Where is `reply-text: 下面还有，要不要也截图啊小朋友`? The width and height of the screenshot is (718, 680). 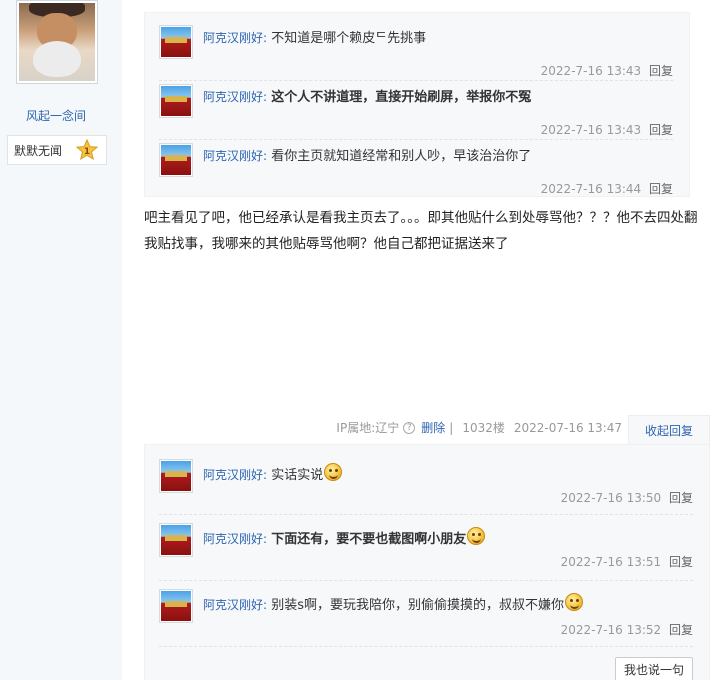 reply-text: 下面还有，要不要也截图啊小朋友 is located at coordinates (369, 539).